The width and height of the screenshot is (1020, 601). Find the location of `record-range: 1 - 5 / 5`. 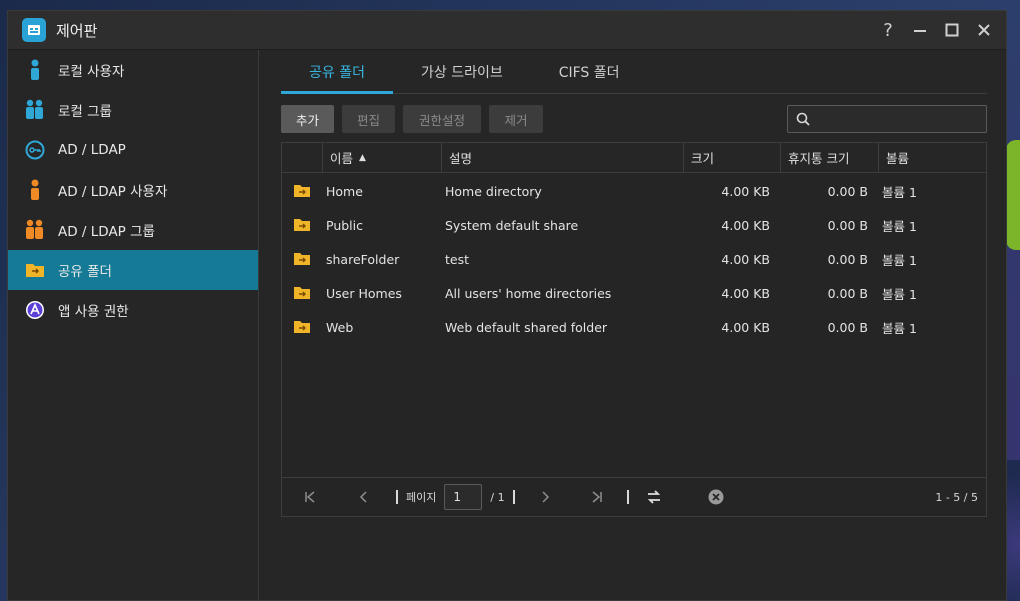

record-range: 1 - 5 / 5 is located at coordinates (956, 497).